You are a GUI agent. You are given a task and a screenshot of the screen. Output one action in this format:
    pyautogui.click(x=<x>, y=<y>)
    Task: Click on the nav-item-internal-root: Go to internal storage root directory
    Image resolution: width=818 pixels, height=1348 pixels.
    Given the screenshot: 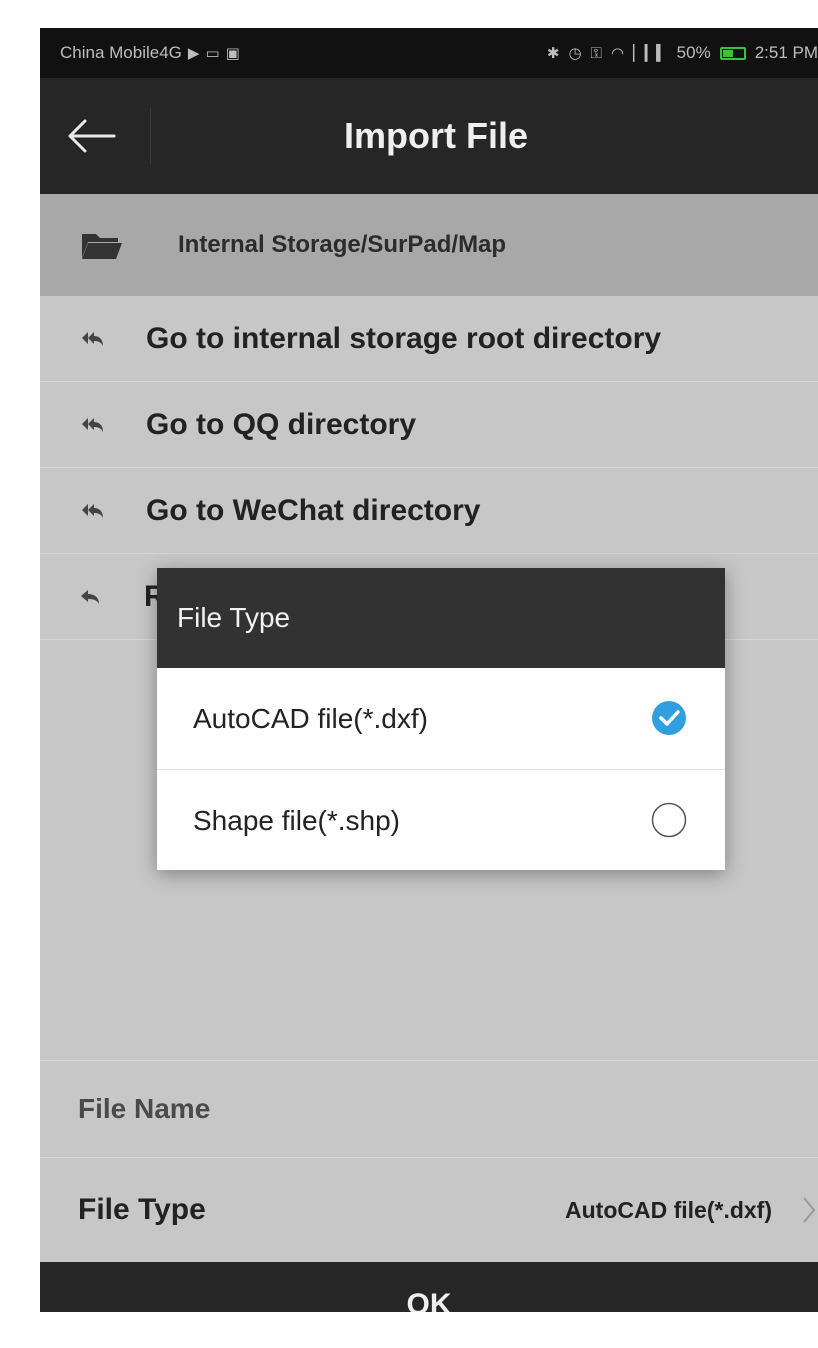 What is the action you would take?
    pyautogui.click(x=429, y=339)
    